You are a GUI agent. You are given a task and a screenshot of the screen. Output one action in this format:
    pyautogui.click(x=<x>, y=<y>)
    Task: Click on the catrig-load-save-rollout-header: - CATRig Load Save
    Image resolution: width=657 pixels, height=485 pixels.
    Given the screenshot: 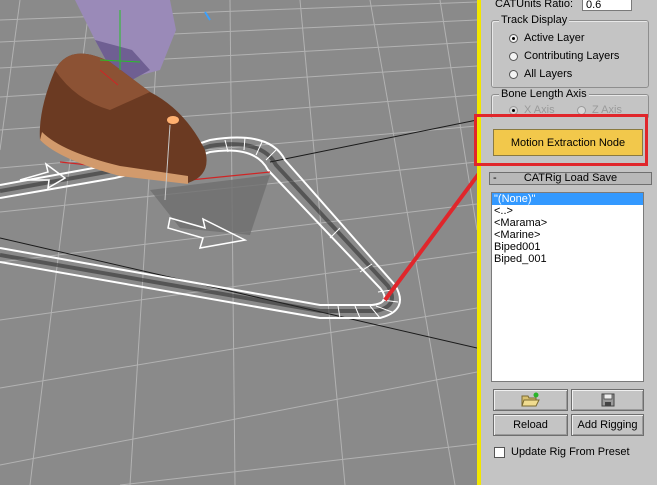 What is the action you would take?
    pyautogui.click(x=570, y=178)
    